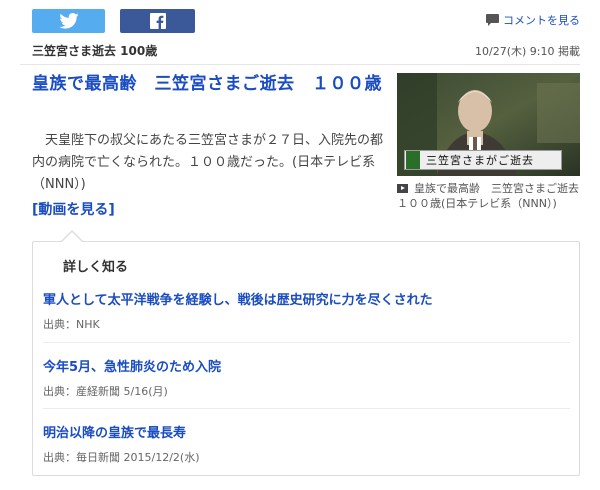 This screenshot has height=490, width=600. Describe the element at coordinates (72, 237) in the screenshot. I see `box-pointer-fill` at that location.